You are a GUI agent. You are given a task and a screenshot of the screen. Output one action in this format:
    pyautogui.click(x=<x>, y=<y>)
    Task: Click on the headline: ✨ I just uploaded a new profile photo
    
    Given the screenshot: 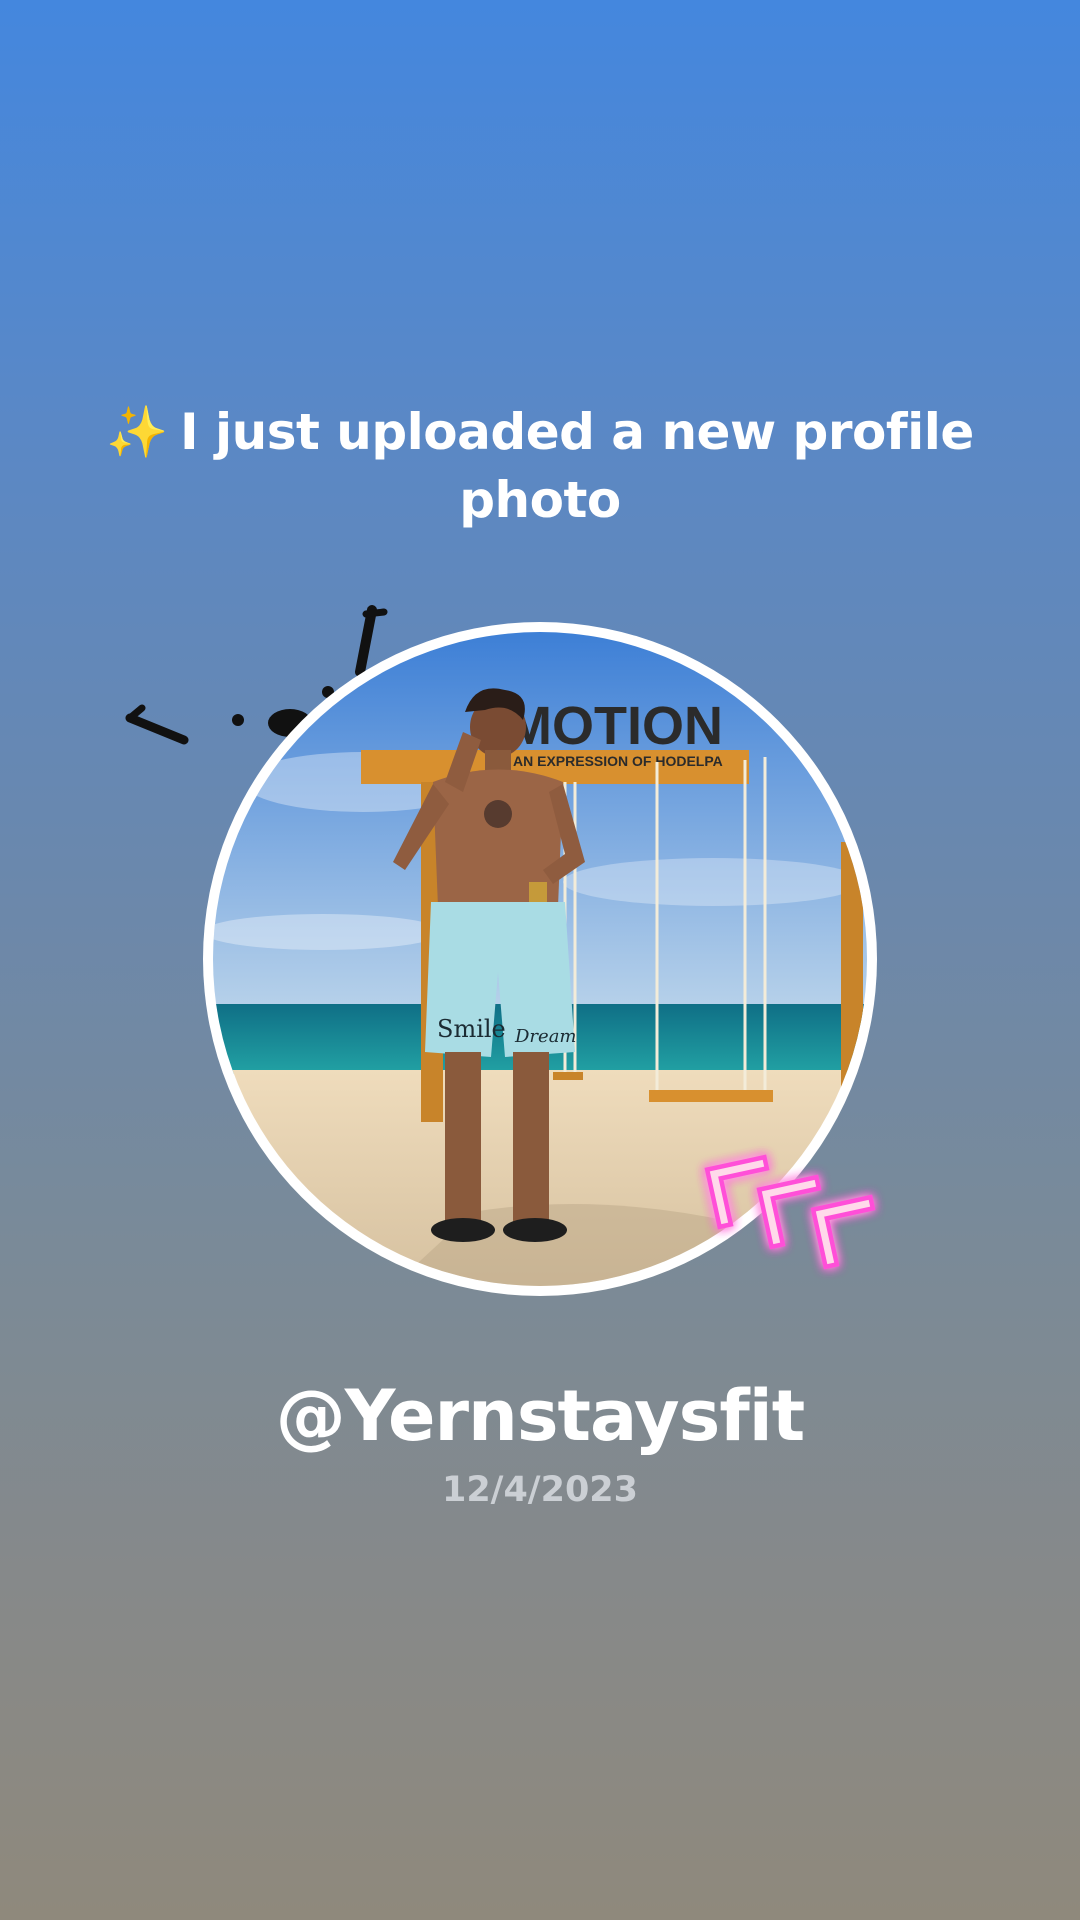 What is the action you would take?
    pyautogui.click(x=540, y=466)
    